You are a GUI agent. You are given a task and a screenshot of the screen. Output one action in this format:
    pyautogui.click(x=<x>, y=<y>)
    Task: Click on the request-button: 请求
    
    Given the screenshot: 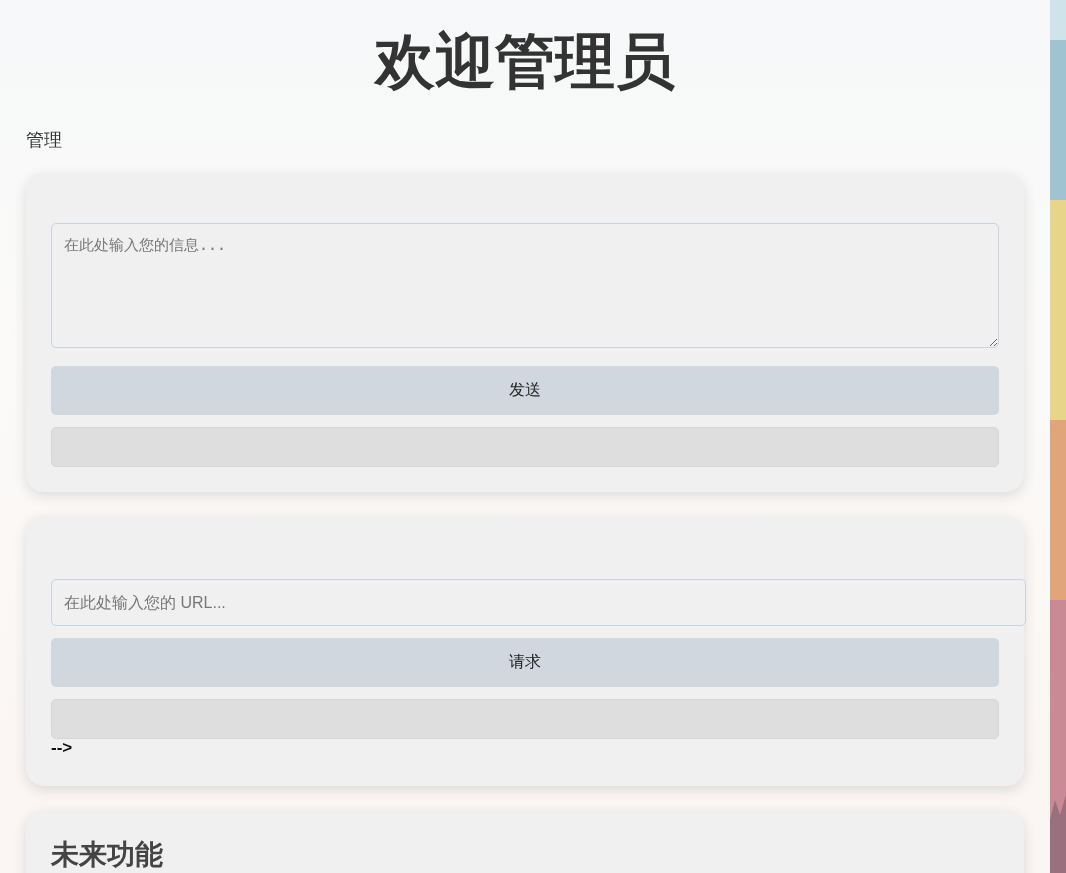 What is the action you would take?
    pyautogui.click(x=525, y=662)
    